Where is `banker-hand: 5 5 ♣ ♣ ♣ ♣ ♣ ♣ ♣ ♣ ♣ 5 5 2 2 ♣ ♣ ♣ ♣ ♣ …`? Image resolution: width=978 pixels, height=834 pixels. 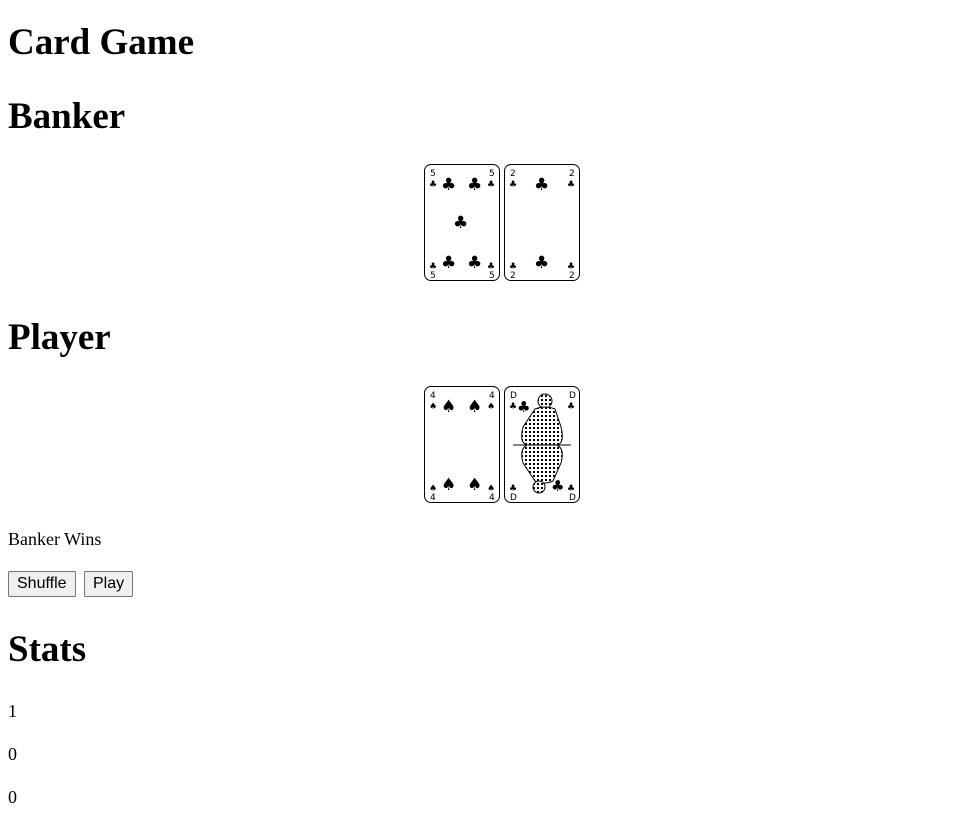
banker-hand: 5 5 ♣ ♣ ♣ ♣ ♣ ♣ ♣ ♣ ♣ 5 5 2 2 ♣ ♣ ♣ ♣ ♣ … is located at coordinates (502, 222).